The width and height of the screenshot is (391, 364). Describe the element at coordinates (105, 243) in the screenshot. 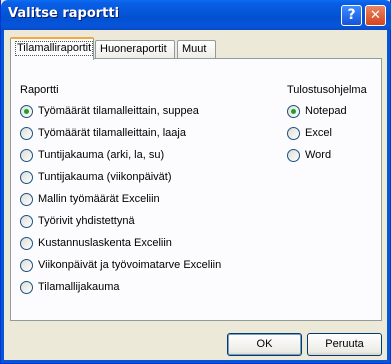

I see `option-label: Kustannuslaskenta Exceliin` at that location.